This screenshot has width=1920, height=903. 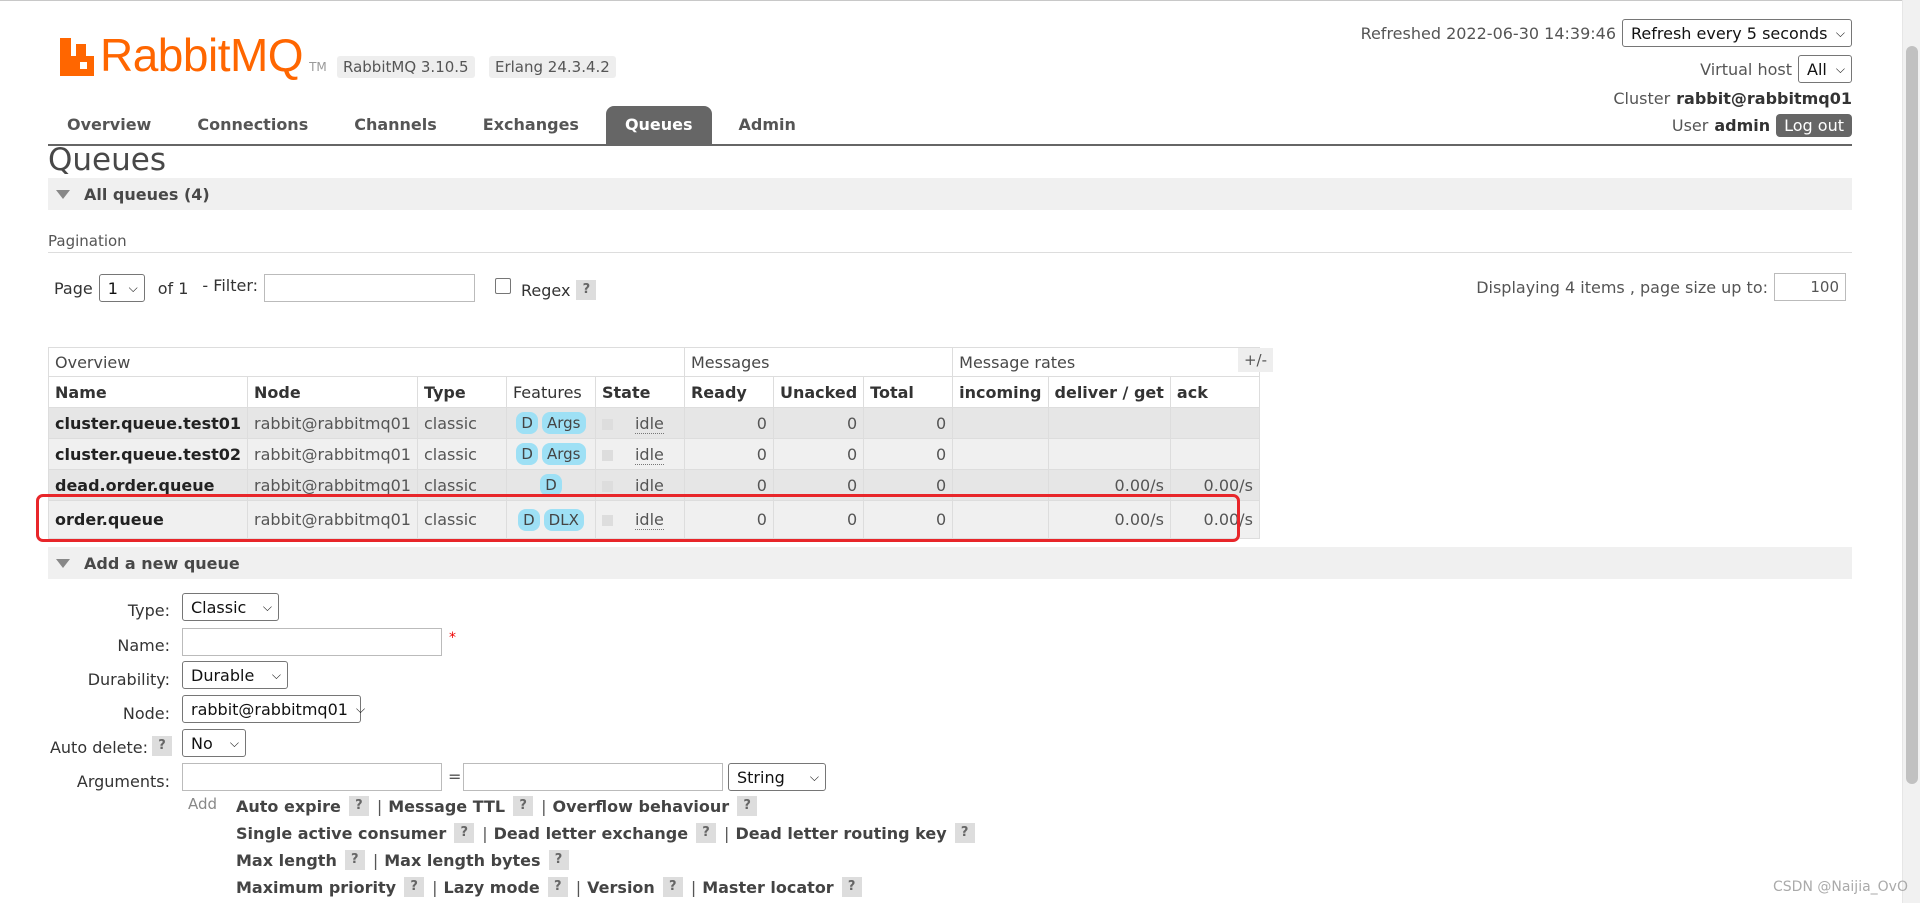 What do you see at coordinates (146, 713) in the screenshot?
I see `node-label: Node:` at bounding box center [146, 713].